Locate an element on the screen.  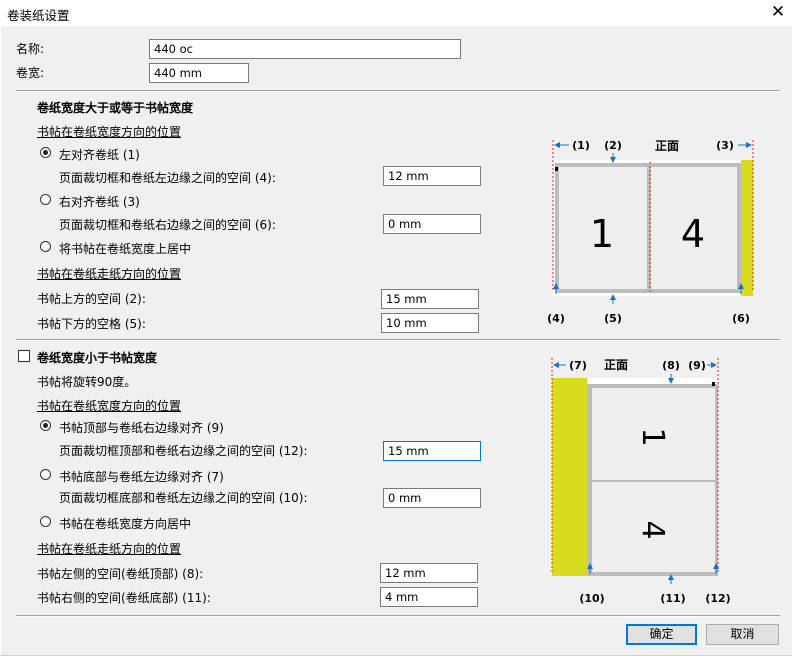
right-space-label: 页面裁切框和卷纸右边缘之间的空间 (6): is located at coordinates (167, 225).